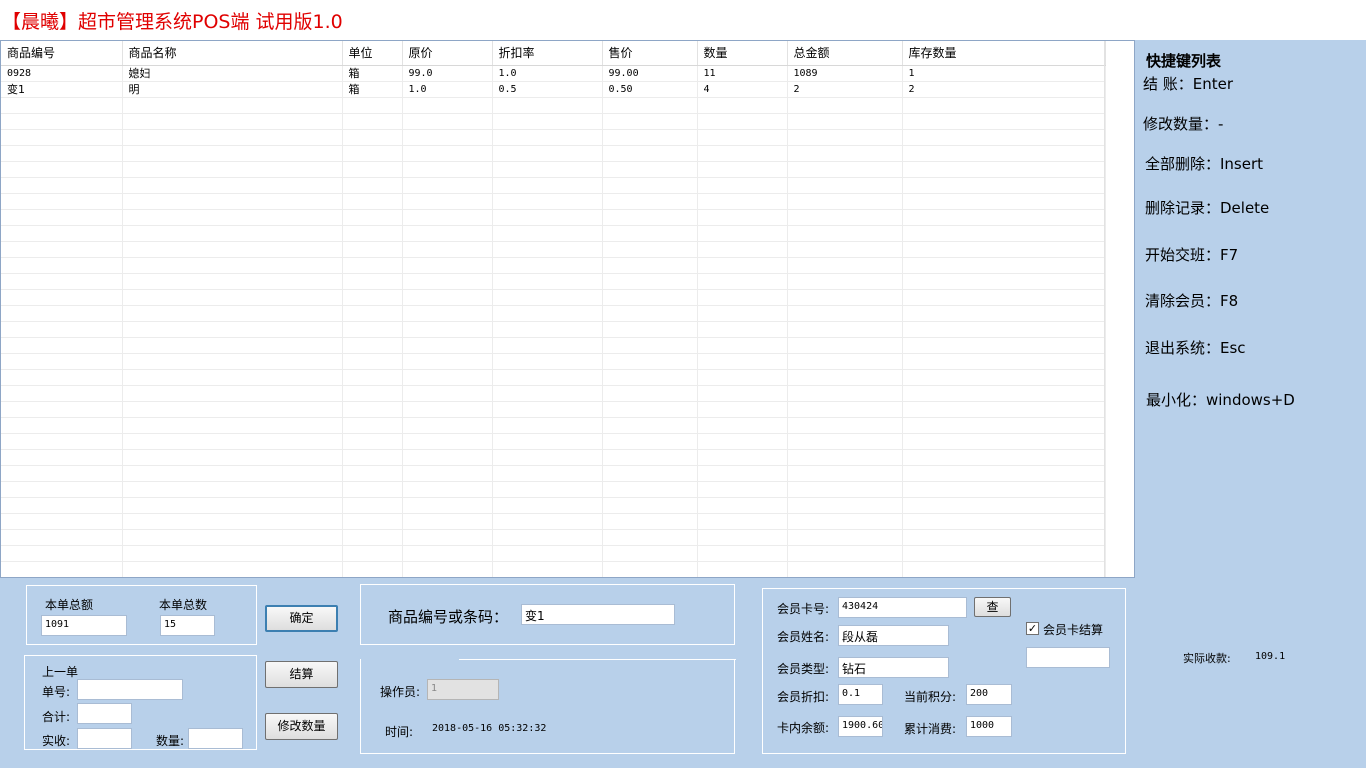 This screenshot has width=1366, height=768. What do you see at coordinates (650, 53) in the screenshot?
I see `col-header: 售价` at bounding box center [650, 53].